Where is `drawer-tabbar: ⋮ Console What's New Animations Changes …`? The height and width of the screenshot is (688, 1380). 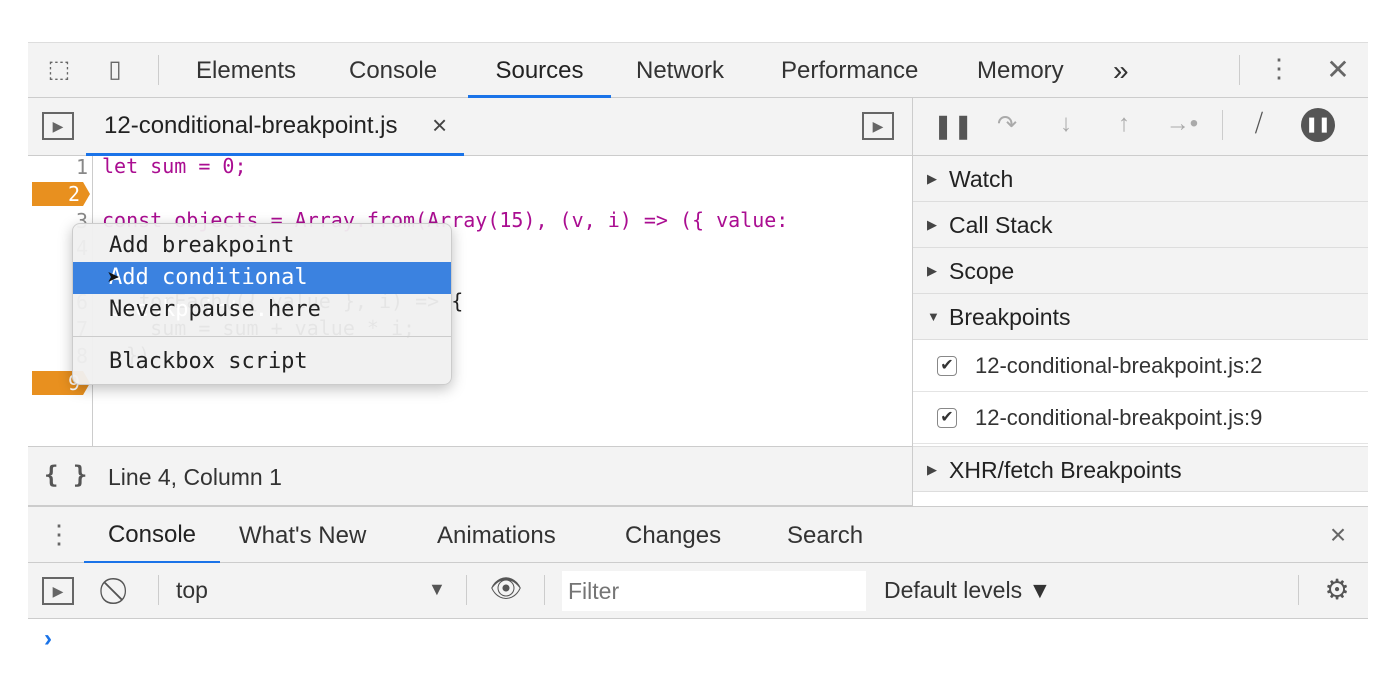
drawer-tabbar: ⋮ Console What's New Animations Changes … is located at coordinates (698, 535).